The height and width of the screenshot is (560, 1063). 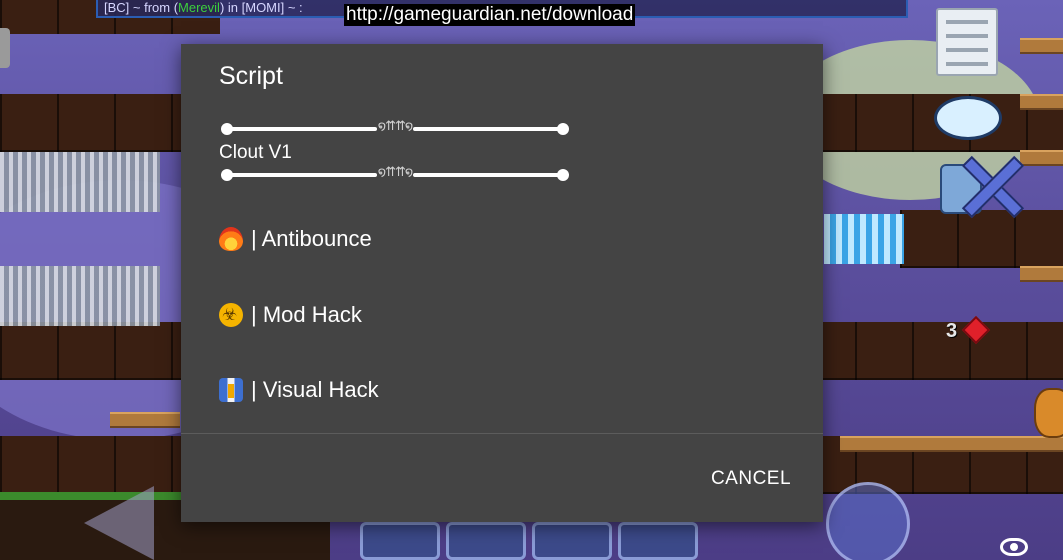 What do you see at coordinates (968, 118) in the screenshot?
I see `chat-bubble-icon` at bounding box center [968, 118].